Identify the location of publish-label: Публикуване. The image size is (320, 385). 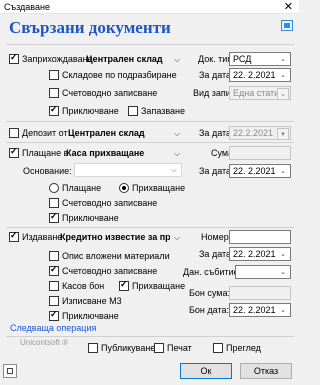
(128, 348).